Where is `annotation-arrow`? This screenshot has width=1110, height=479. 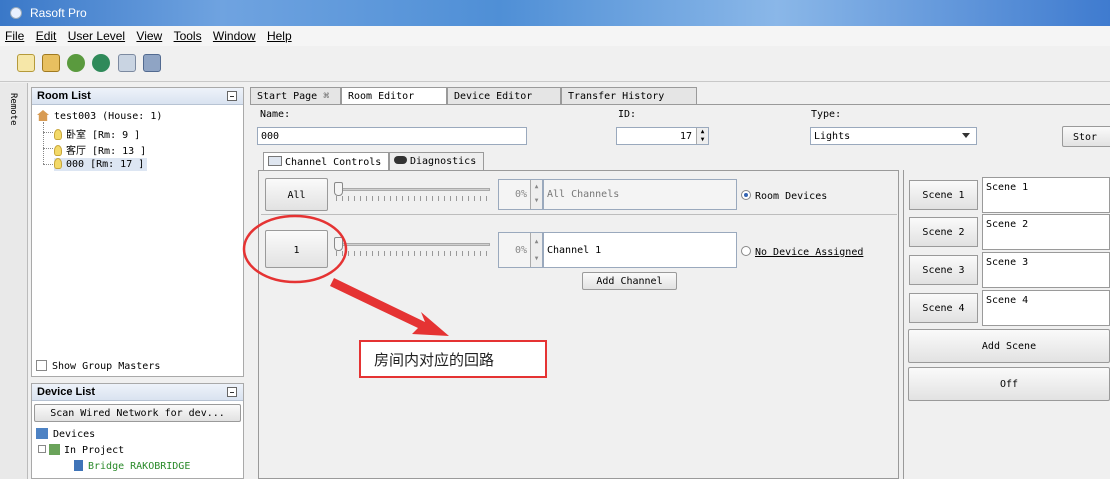 annotation-arrow is located at coordinates (389, 307).